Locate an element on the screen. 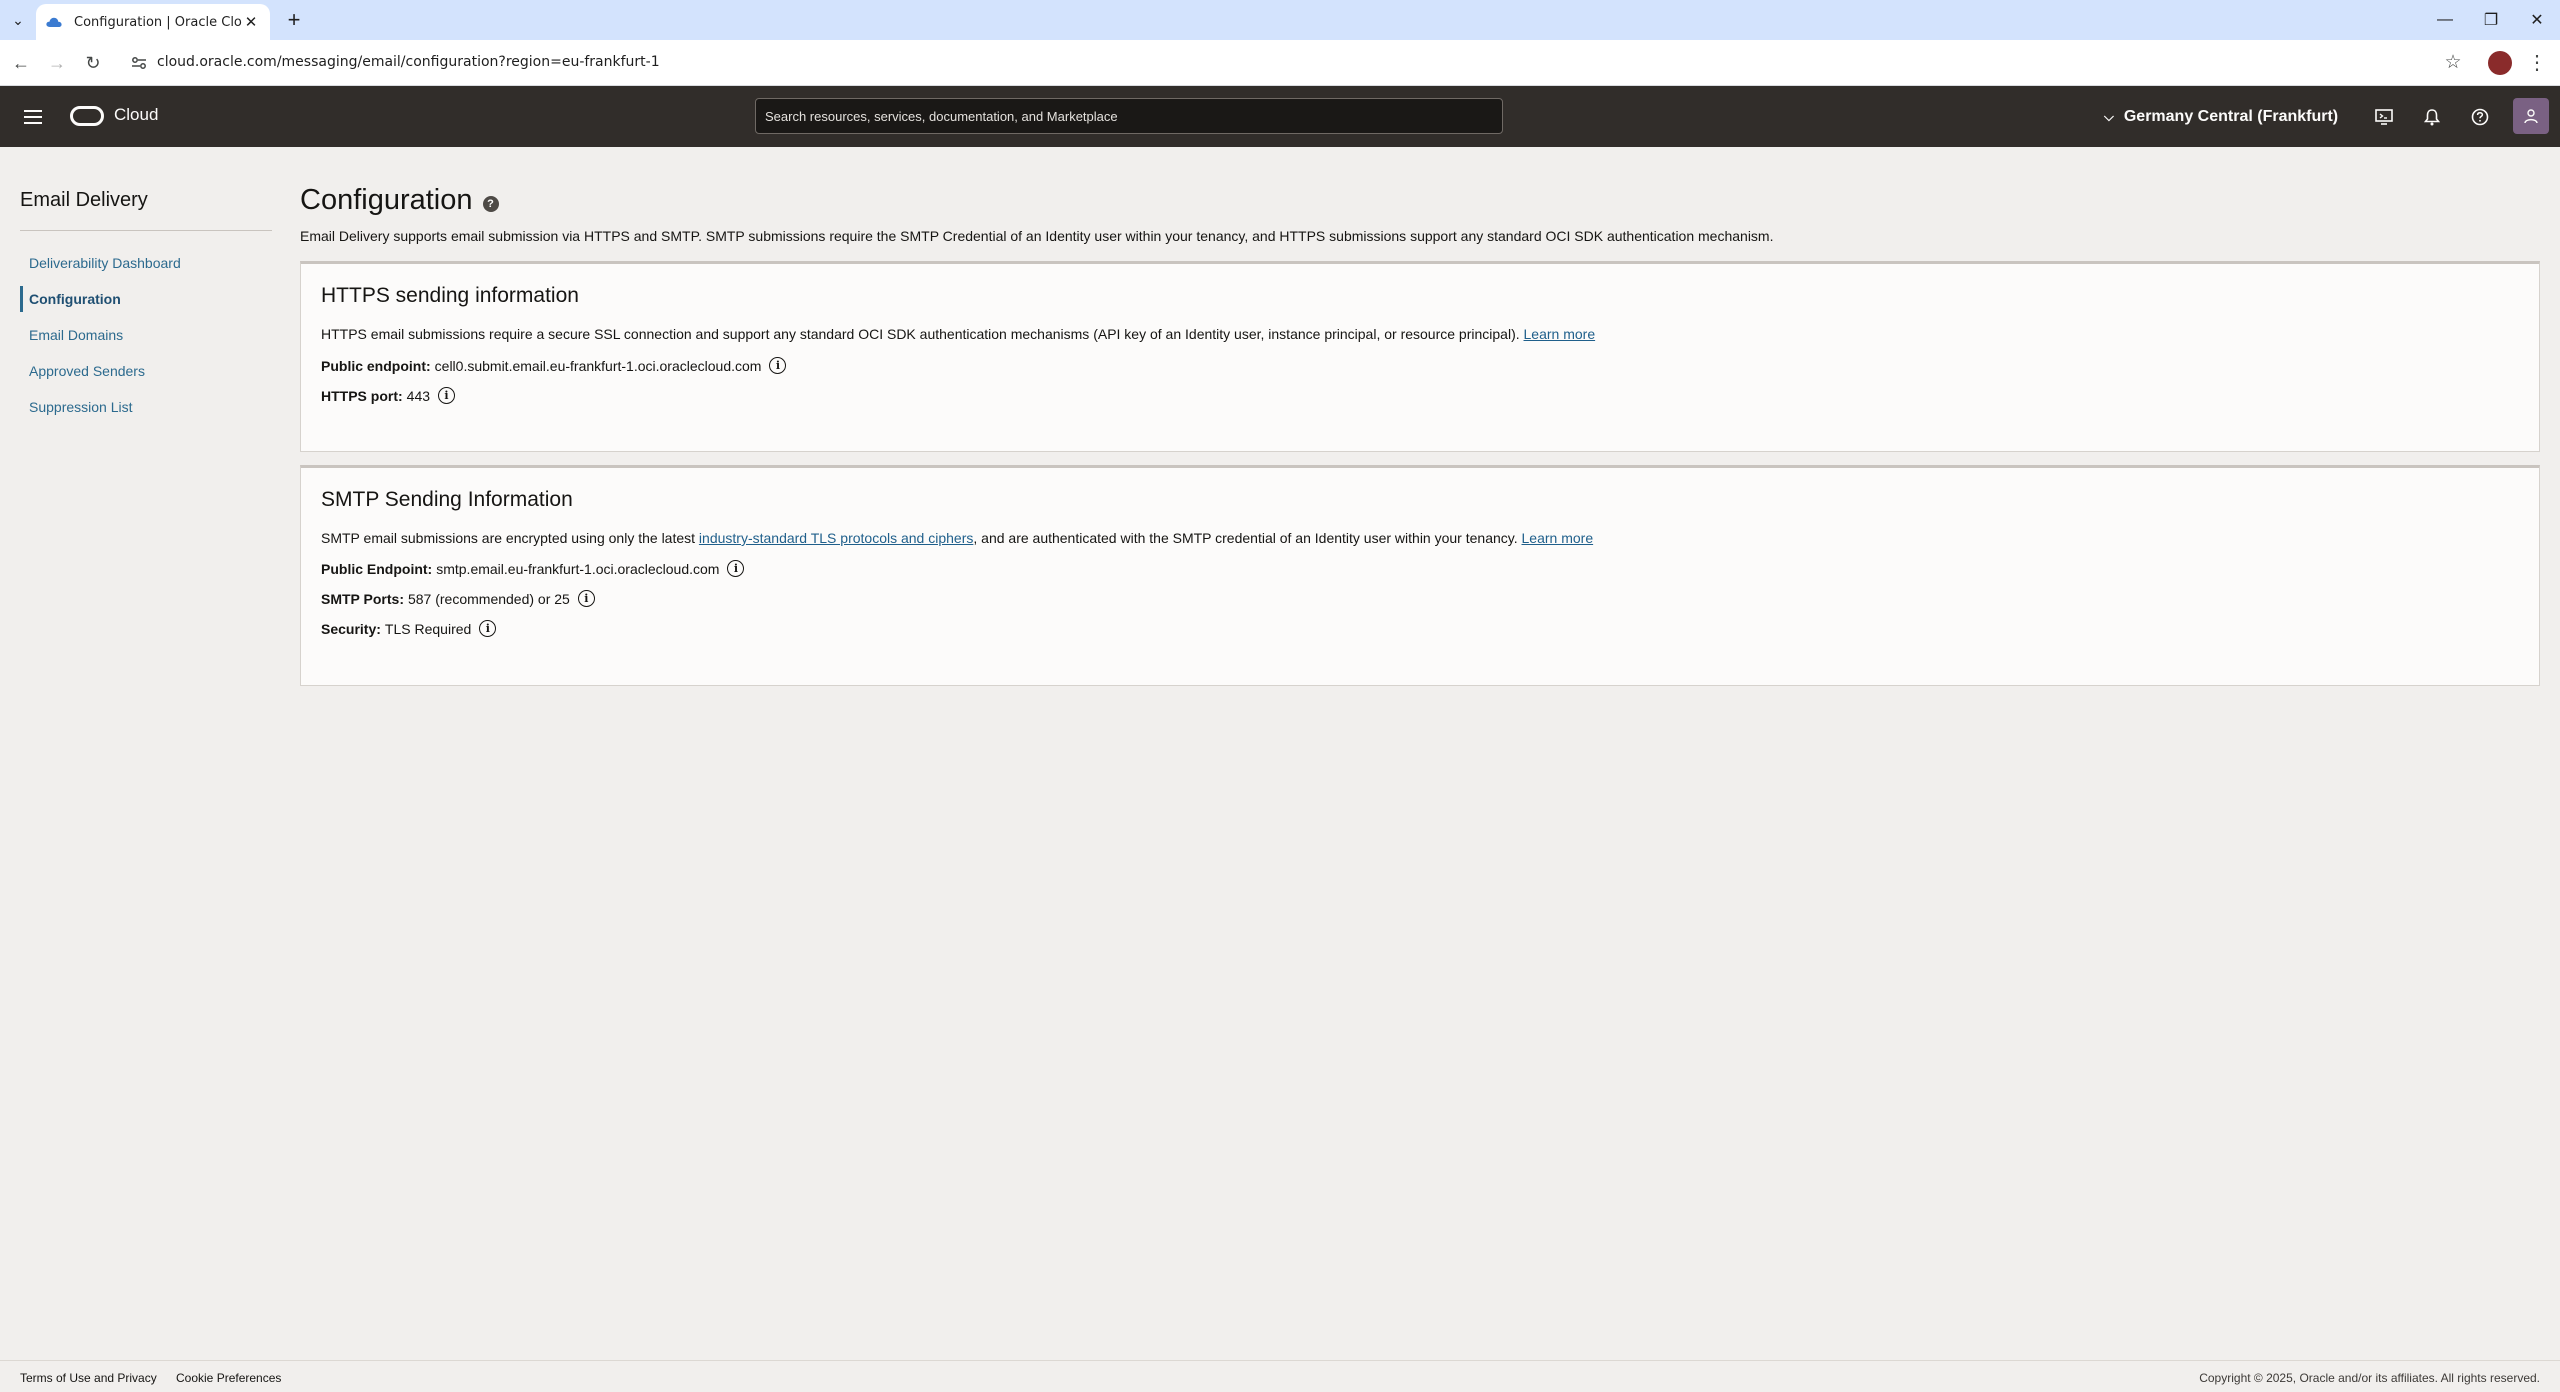 The height and width of the screenshot is (1392, 2560). oci-header: Cloud ⌵ Germany Central (Frankfurt) is located at coordinates (1280, 116).